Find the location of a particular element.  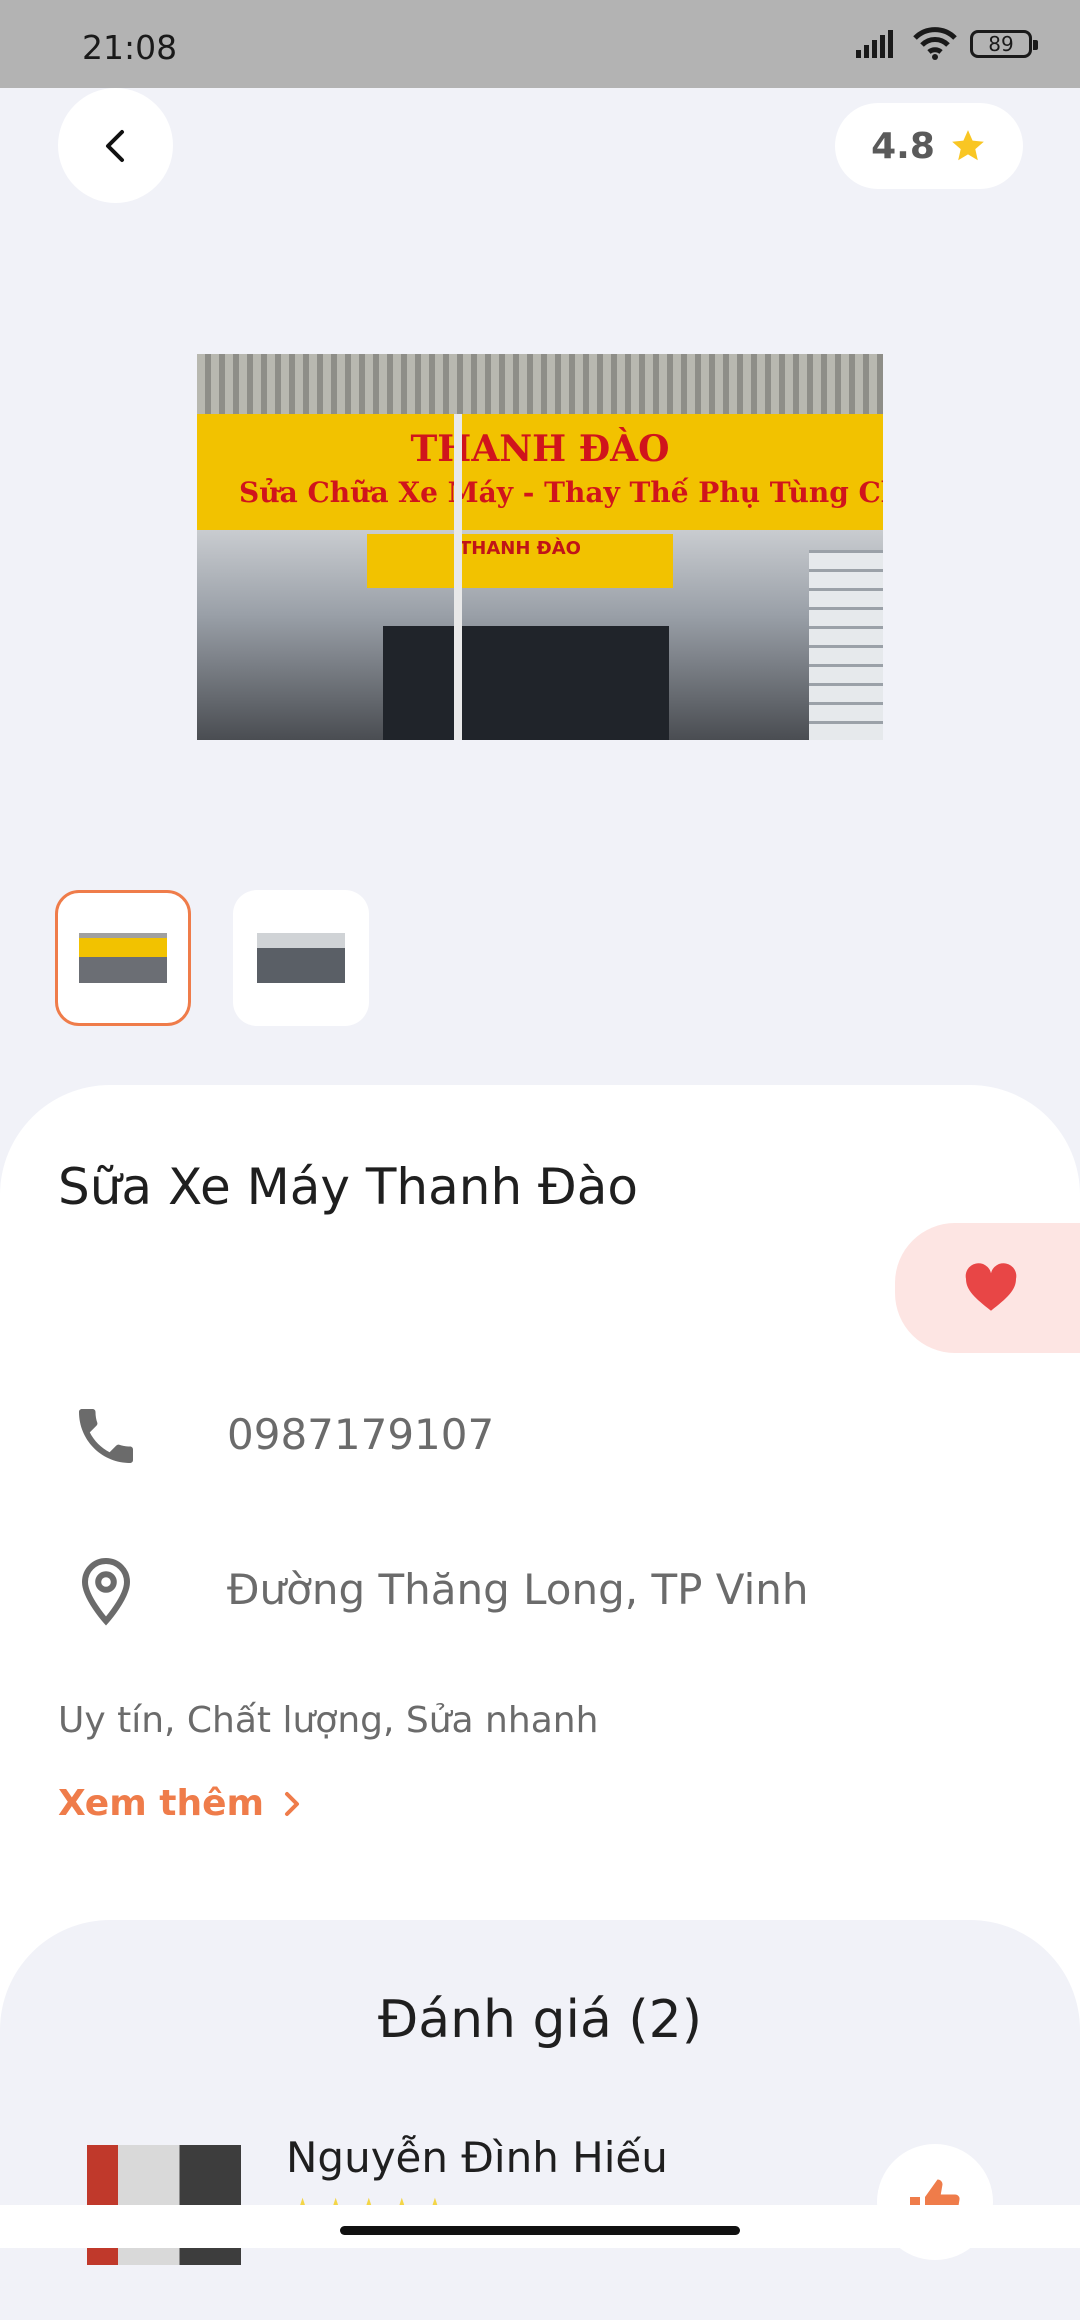

navigation-bar is located at coordinates (540, 2226).